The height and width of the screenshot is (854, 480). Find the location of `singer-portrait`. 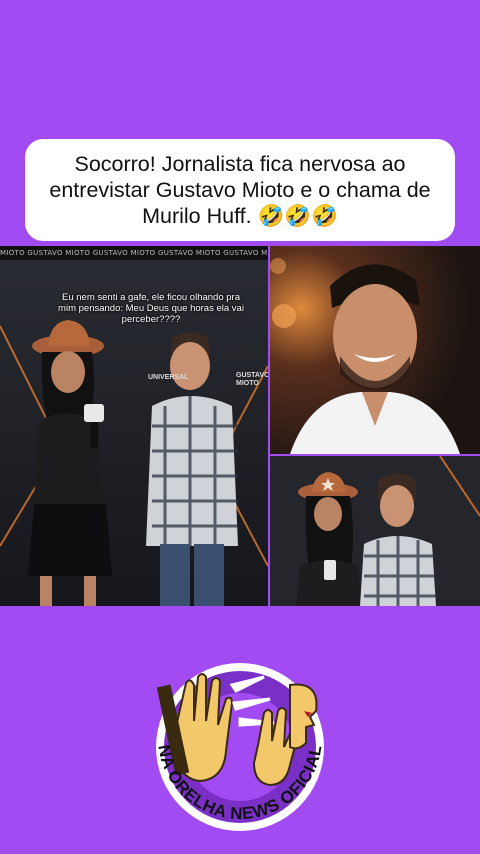

singer-portrait is located at coordinates (375, 350).